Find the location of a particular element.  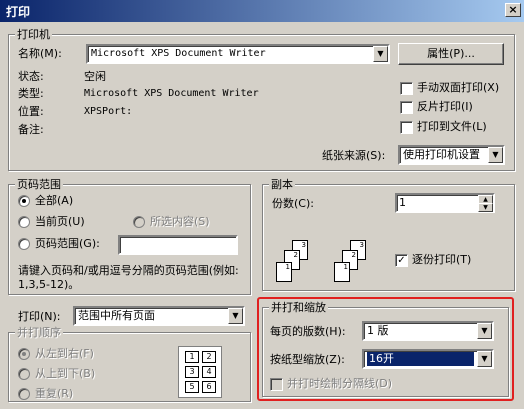

page-numbers-input is located at coordinates (178, 245).